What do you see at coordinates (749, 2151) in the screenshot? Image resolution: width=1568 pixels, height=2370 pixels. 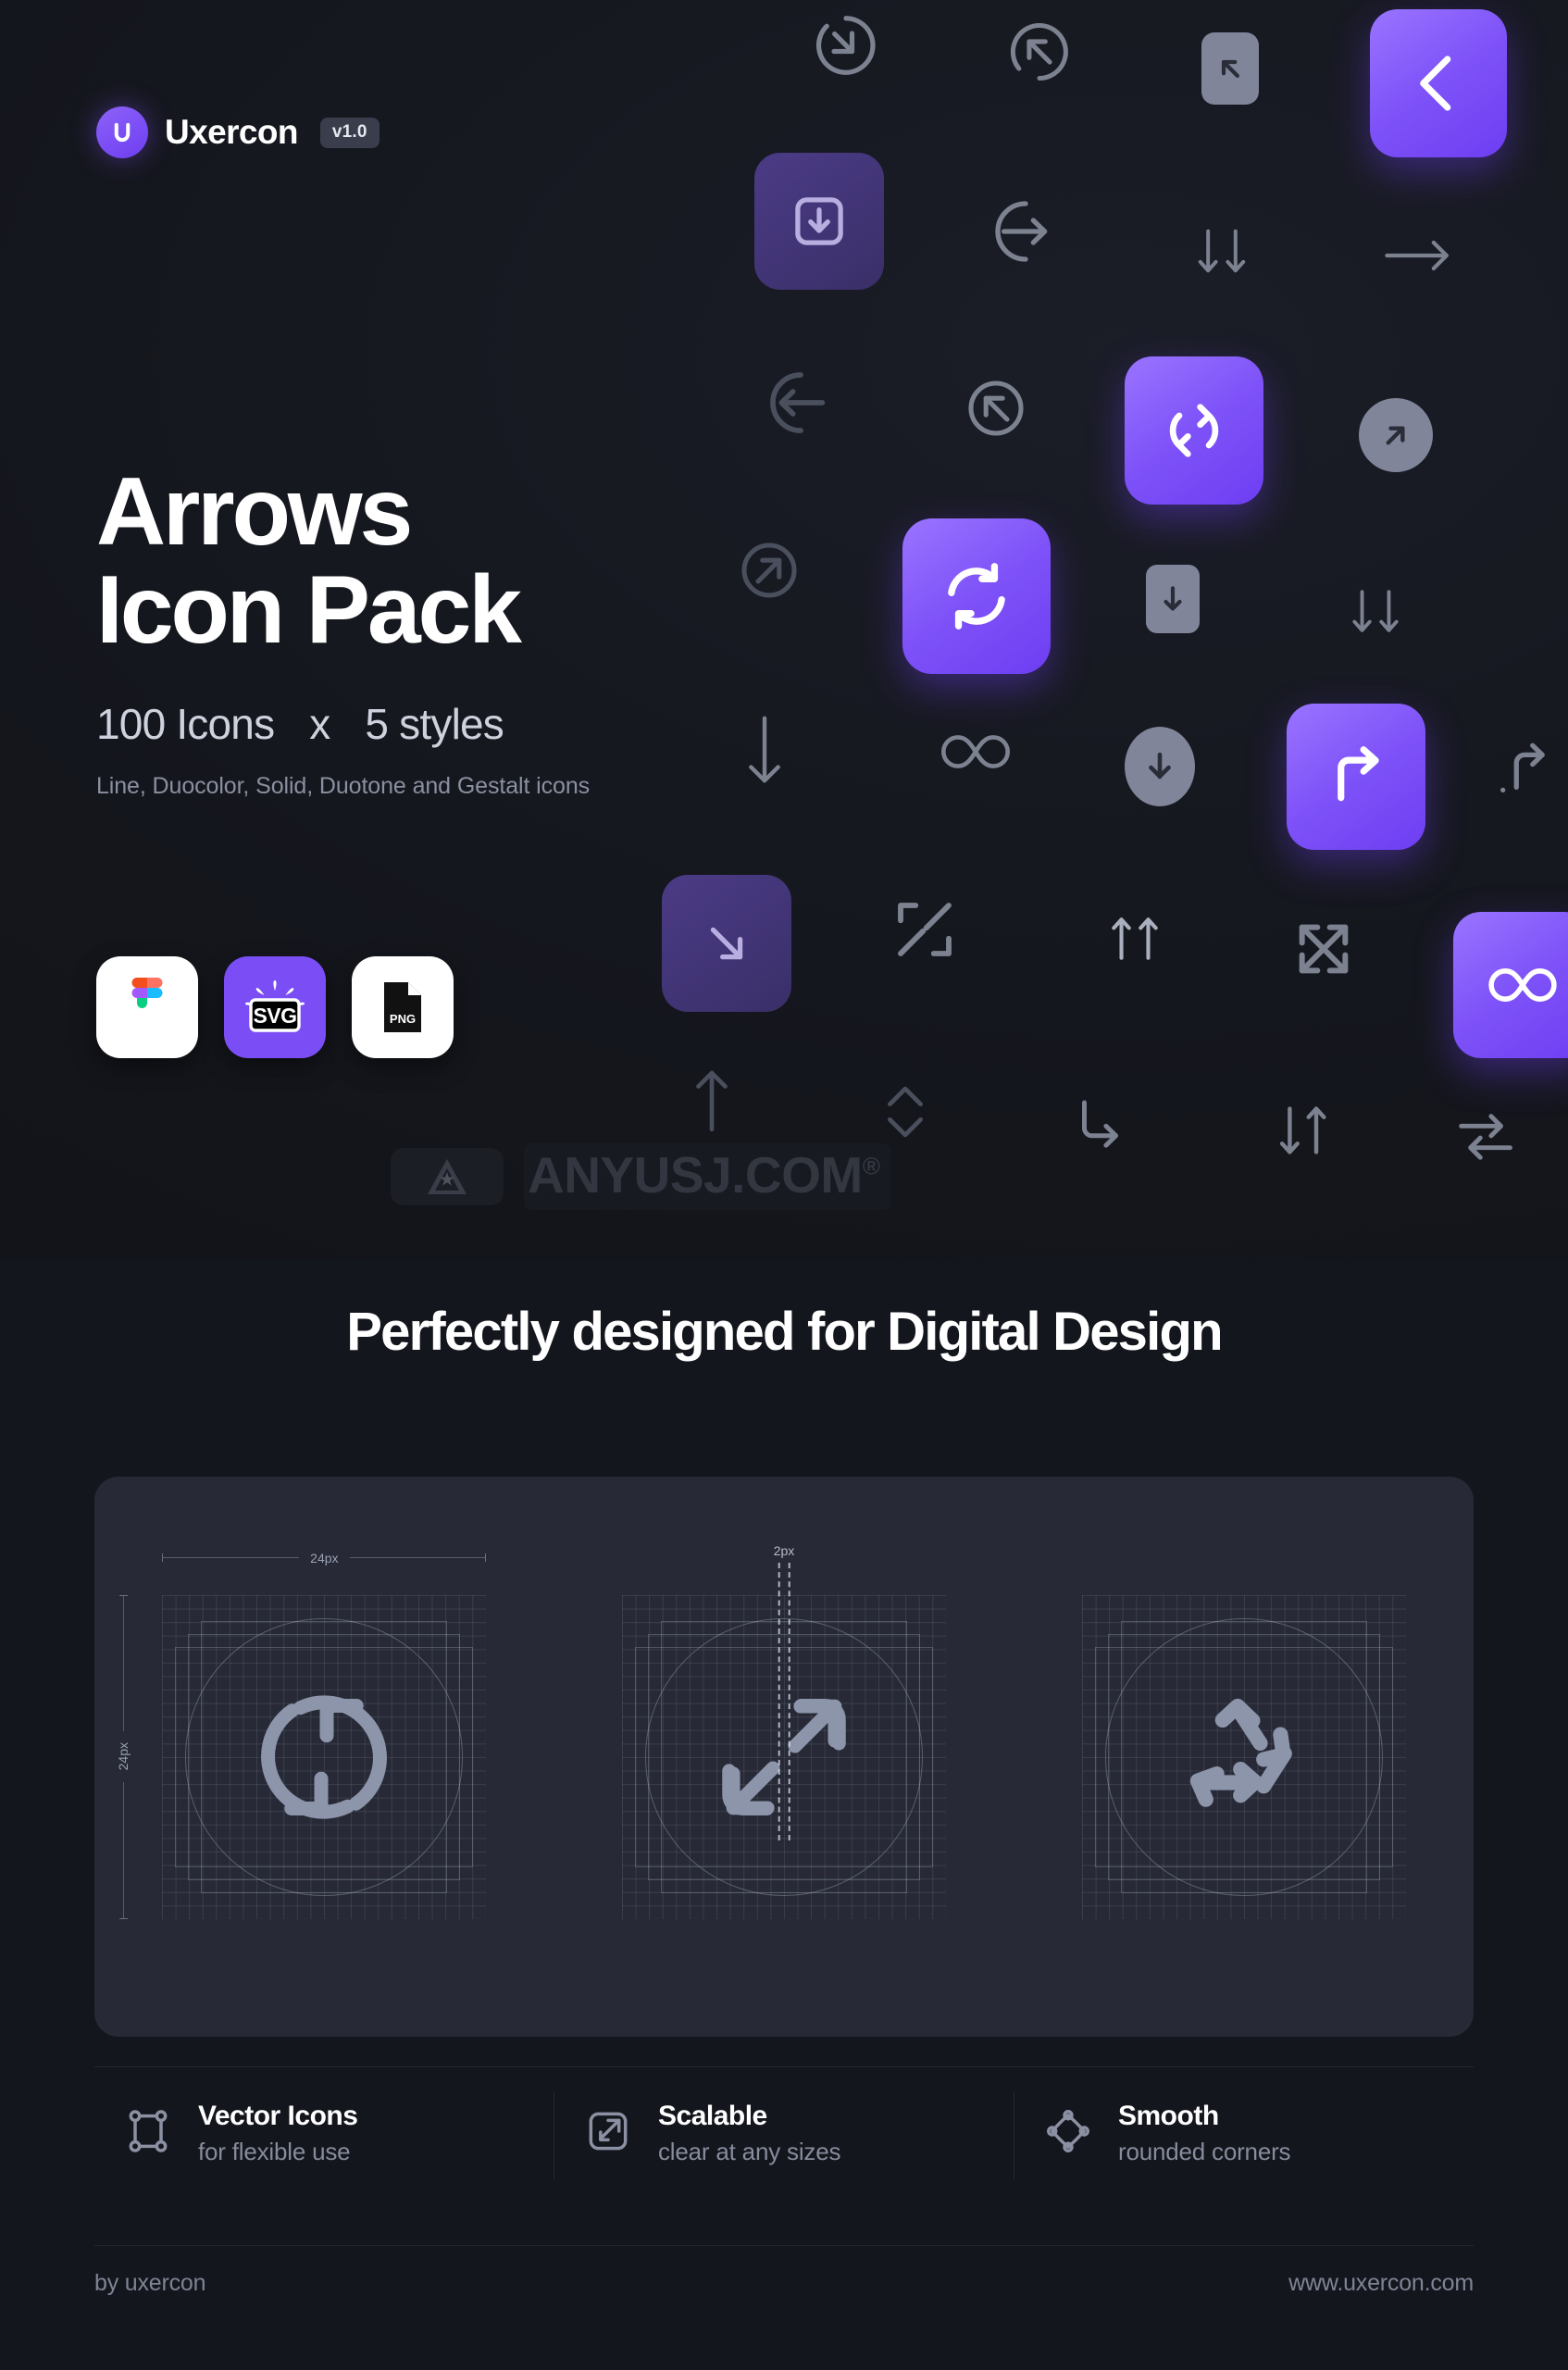 I see `feature-subtitle: clear at any sizes` at bounding box center [749, 2151].